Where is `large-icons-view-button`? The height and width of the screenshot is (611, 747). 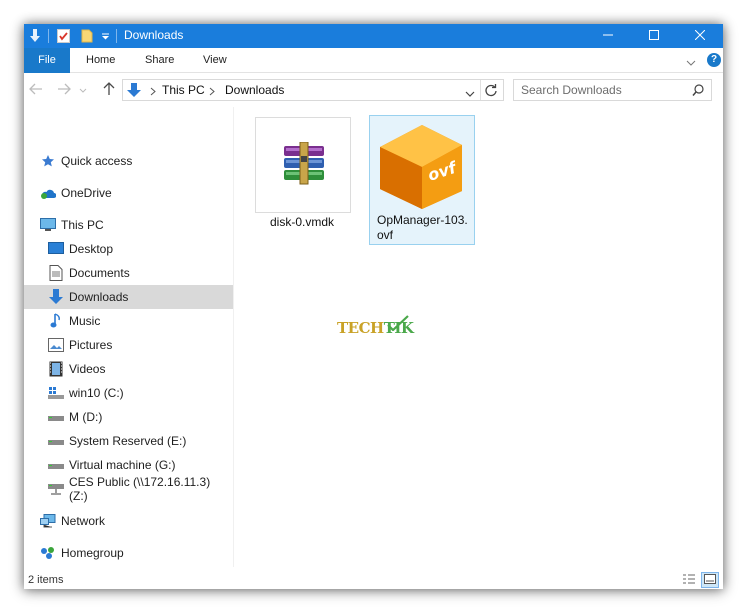
large-icons-view-button is located at coordinates (710, 580).